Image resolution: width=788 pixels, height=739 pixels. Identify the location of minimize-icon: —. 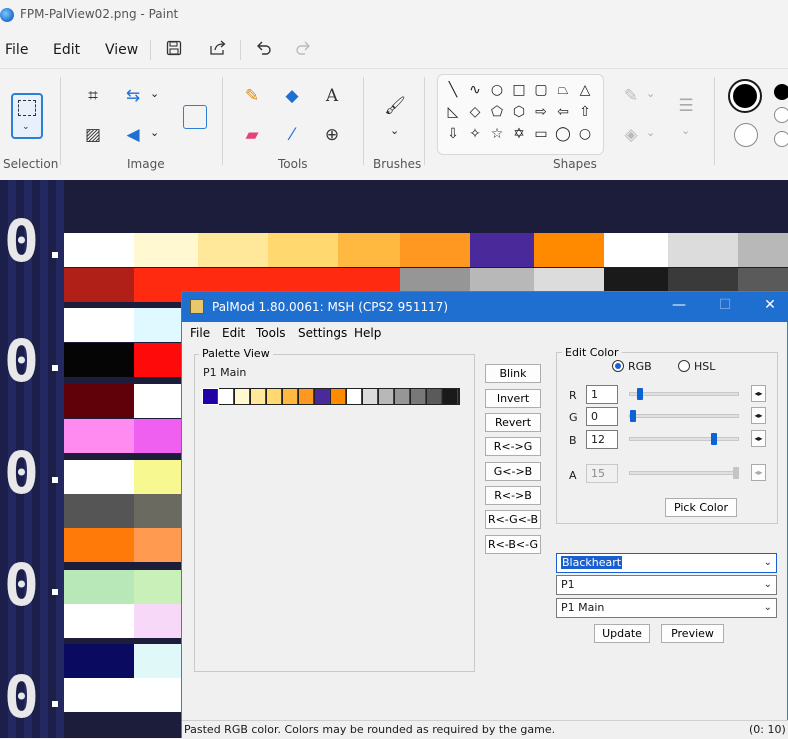
(679, 305).